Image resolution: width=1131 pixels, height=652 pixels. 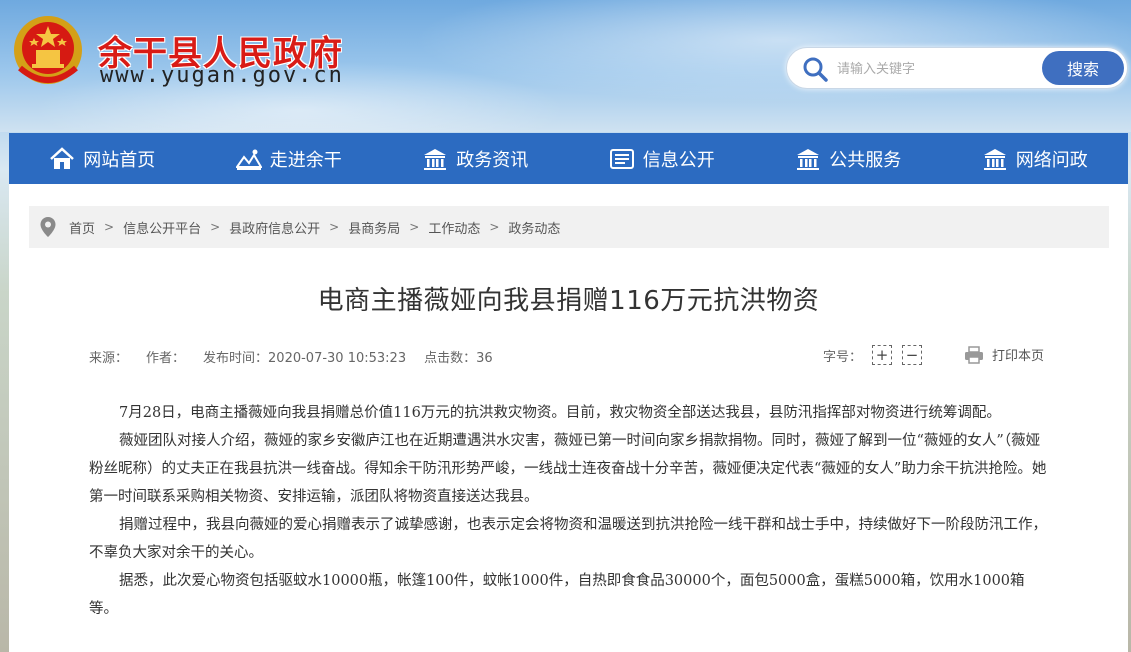 I want to click on article-publish-time: 发布时间：2020-07-30 10:53:23, so click(x=305, y=358).